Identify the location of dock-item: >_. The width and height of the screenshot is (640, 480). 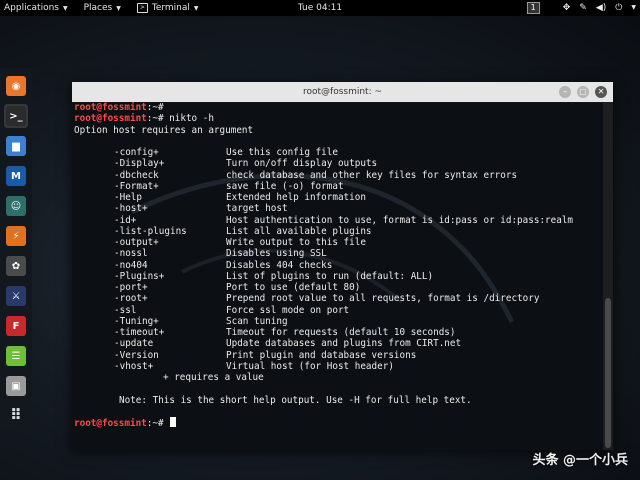
(16, 116).